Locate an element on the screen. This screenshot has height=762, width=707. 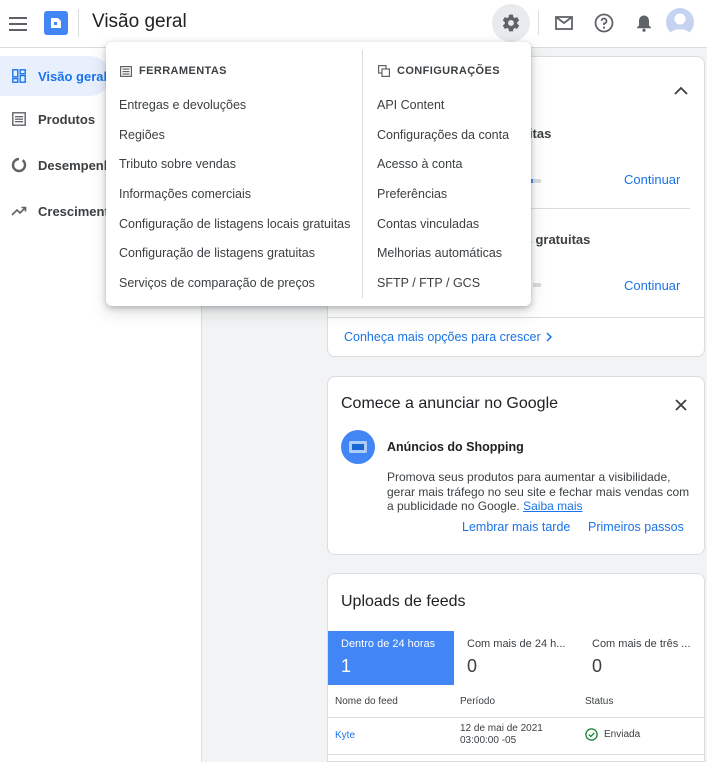
help-icon is located at coordinates (604, 23).